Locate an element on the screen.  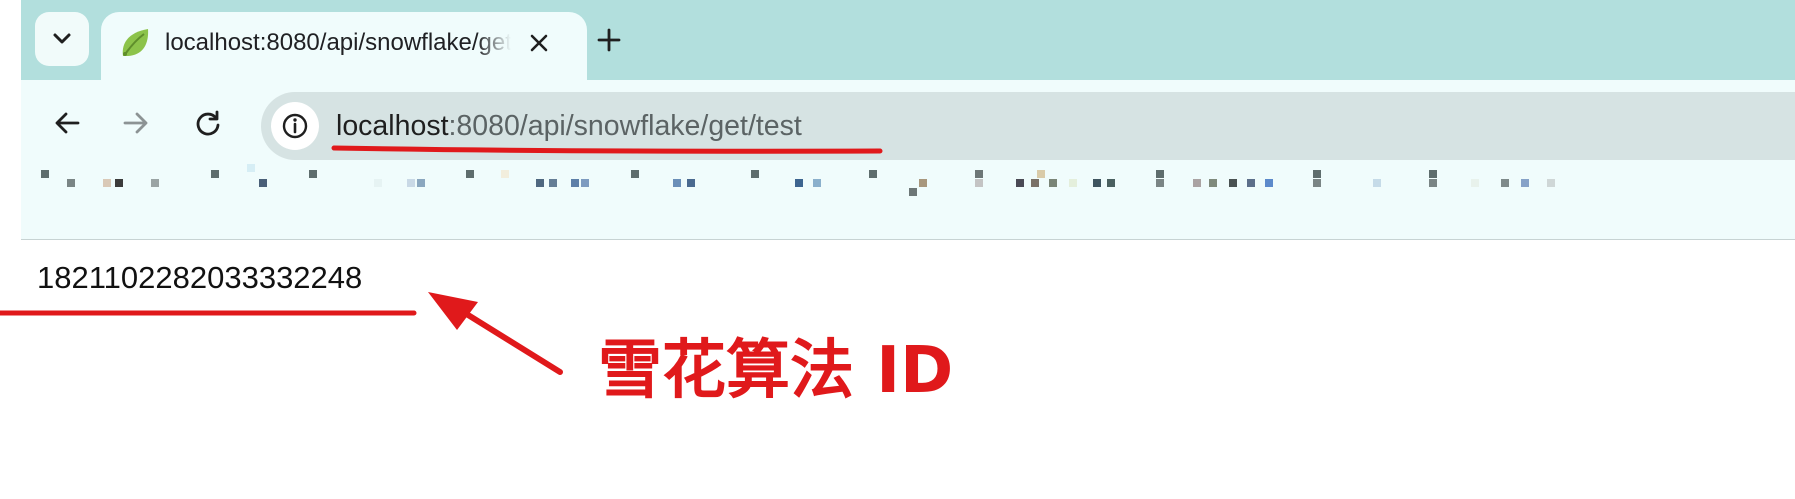
arrow-left-icon is located at coordinates (67, 123).